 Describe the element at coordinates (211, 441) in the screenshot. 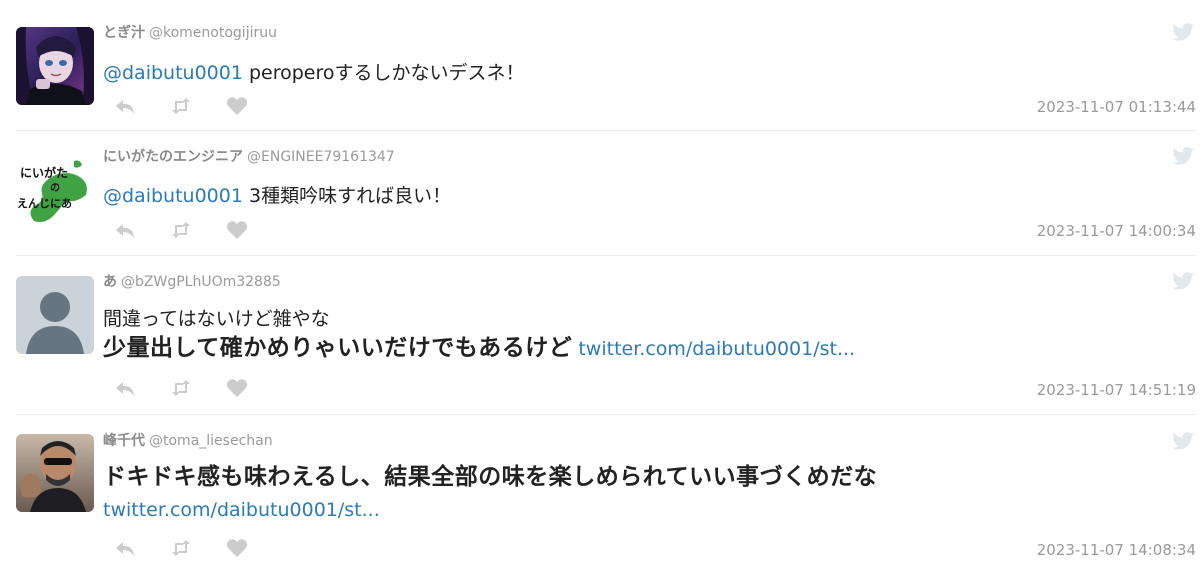

I see `user-handle: @toma_liesechan` at that location.